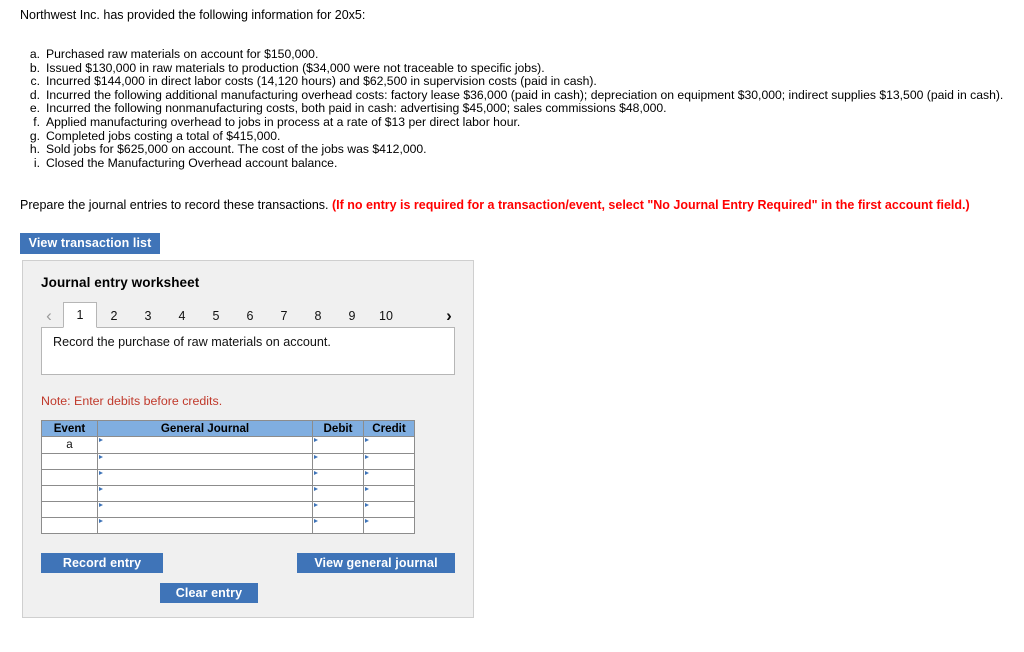 The height and width of the screenshot is (652, 1024). Describe the element at coordinates (284, 315) in the screenshot. I see `tab-7: 7` at that location.